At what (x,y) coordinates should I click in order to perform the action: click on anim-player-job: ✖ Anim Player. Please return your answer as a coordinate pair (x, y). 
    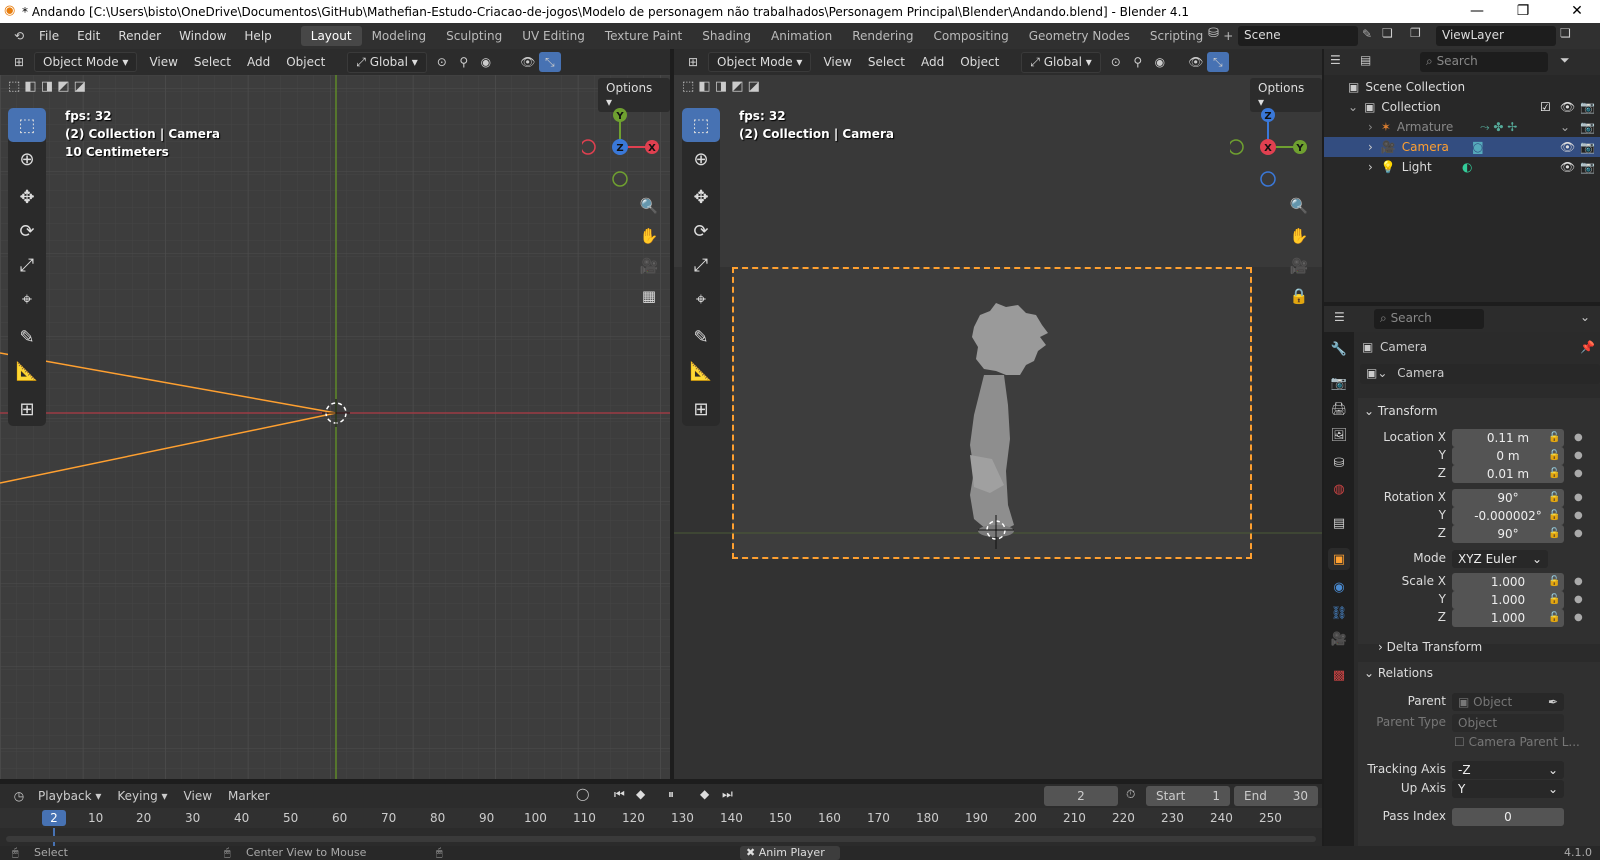
    Looking at the image, I should click on (790, 853).